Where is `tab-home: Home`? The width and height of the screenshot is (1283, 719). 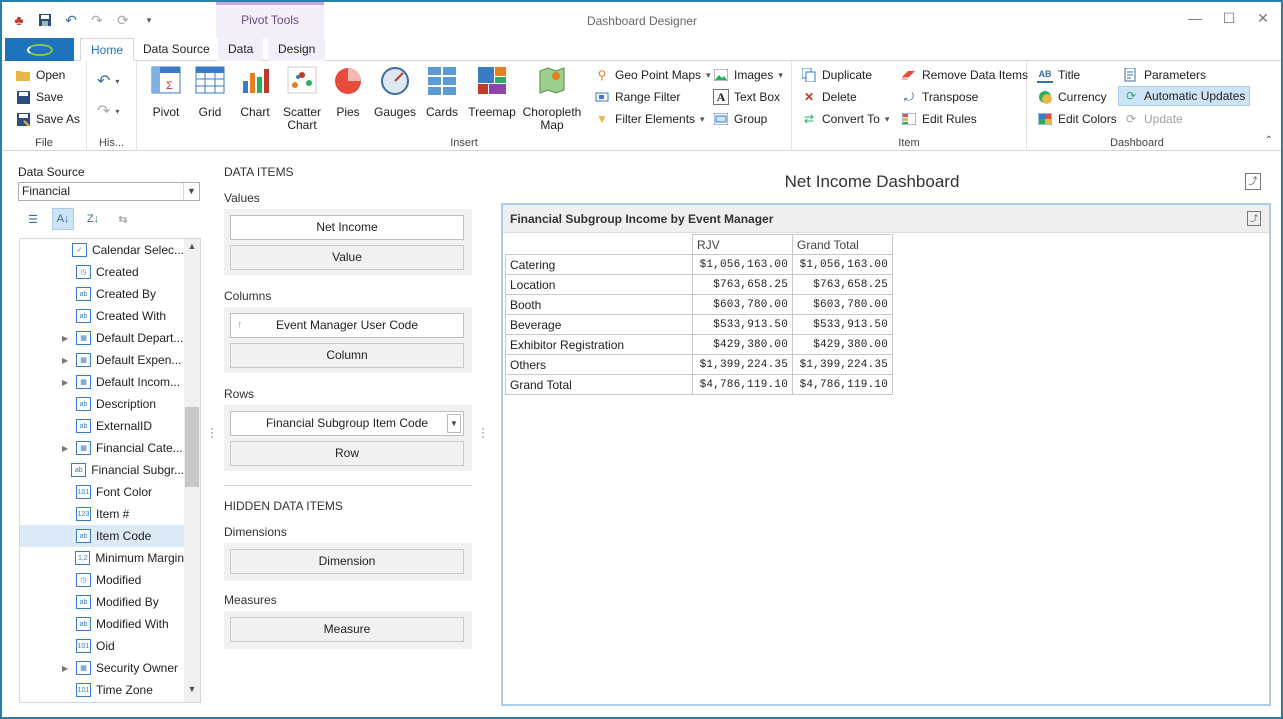
tab-home: Home is located at coordinates (107, 49).